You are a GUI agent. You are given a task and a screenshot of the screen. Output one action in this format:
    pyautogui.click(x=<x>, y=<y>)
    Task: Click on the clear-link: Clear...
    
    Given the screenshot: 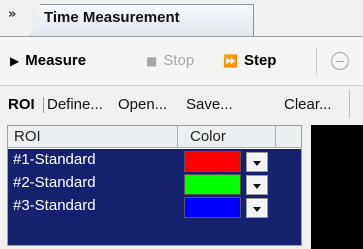 What is the action you would take?
    pyautogui.click(x=308, y=104)
    